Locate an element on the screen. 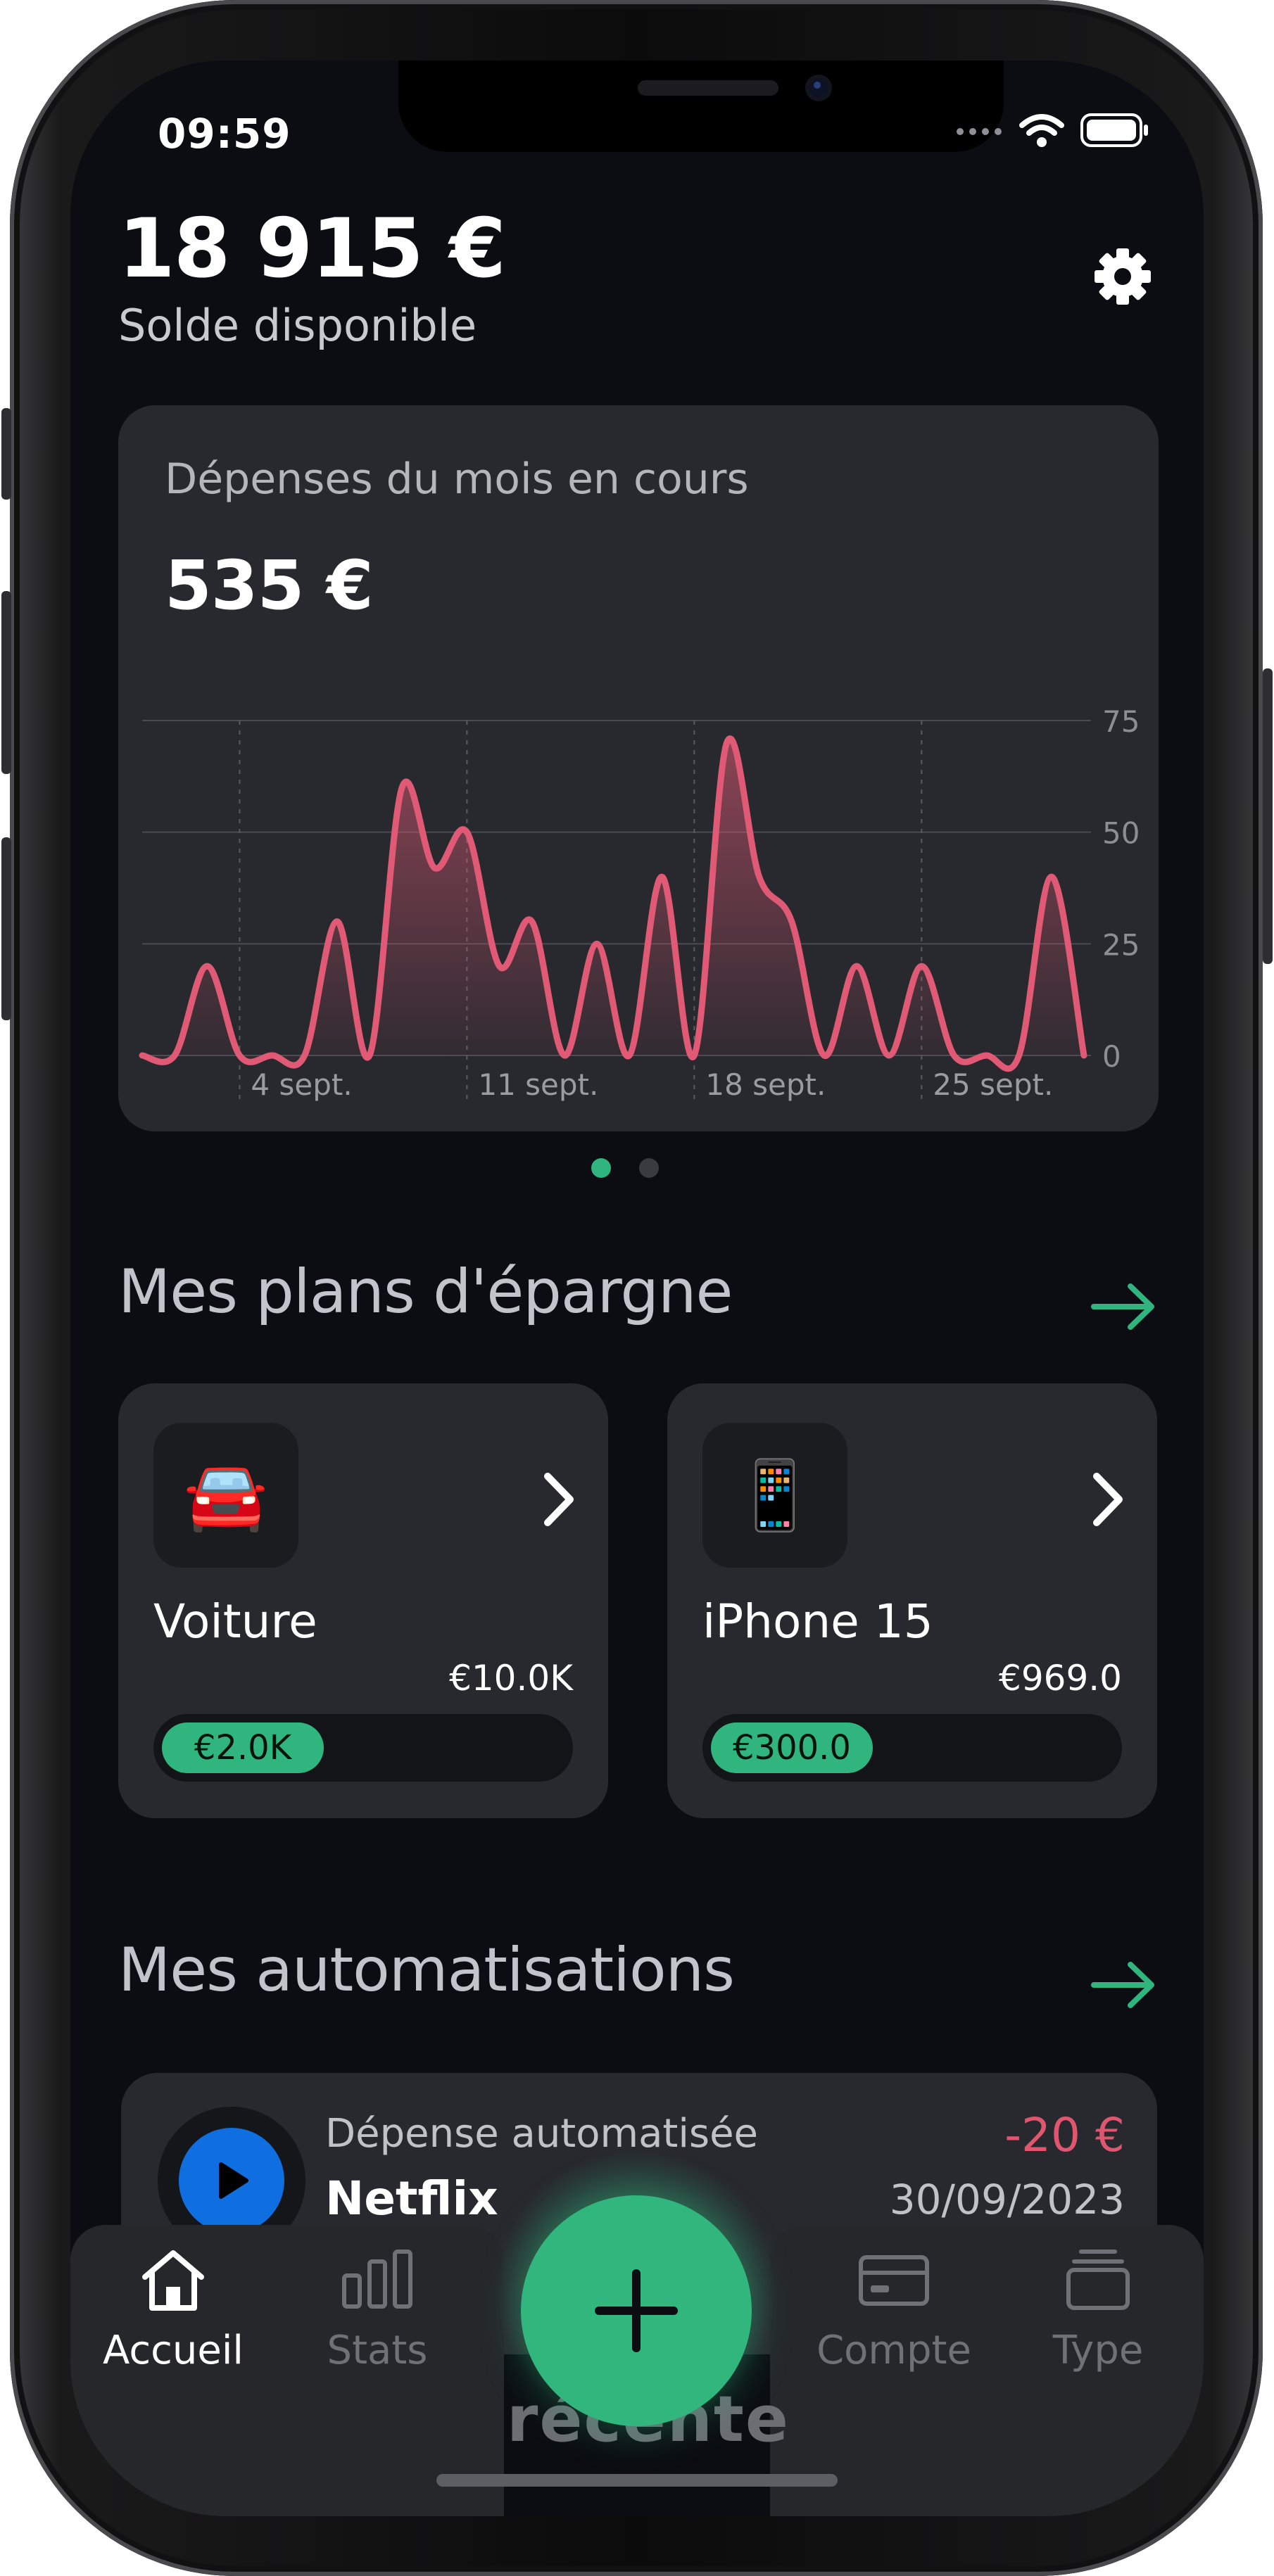 Image resolution: width=1274 pixels, height=2576 pixels. automations-section-title: Mes automatisations is located at coordinates (427, 1970).